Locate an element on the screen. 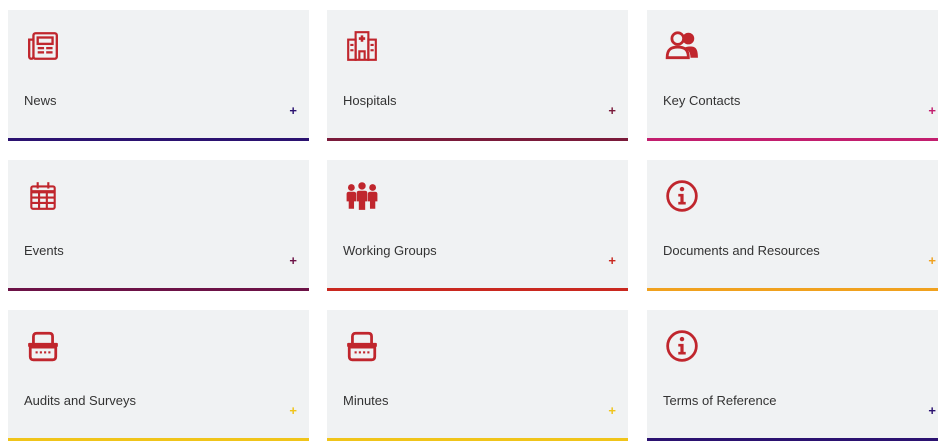 Image resolution: width=938 pixels, height=441 pixels. tile-label: News is located at coordinates (40, 100).